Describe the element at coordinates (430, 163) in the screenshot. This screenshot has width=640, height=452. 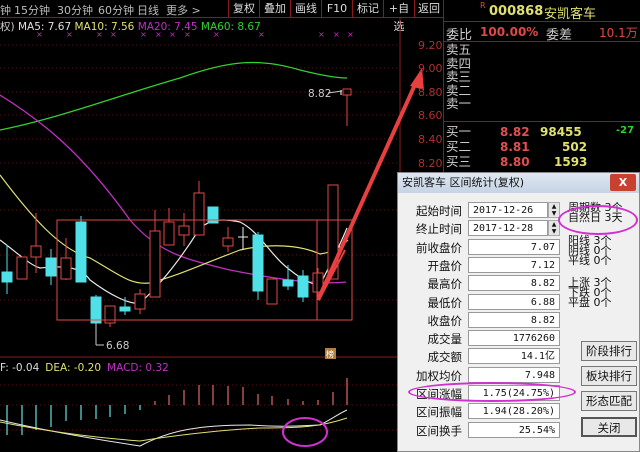
I see `axis-tick: 8.20` at that location.